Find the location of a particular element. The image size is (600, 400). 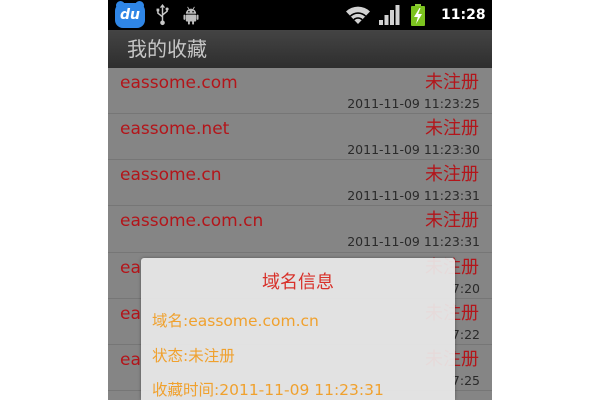

favorite-list-item: eassome.net 未注册 2011-11-09 11:23:30 is located at coordinates (300, 137).